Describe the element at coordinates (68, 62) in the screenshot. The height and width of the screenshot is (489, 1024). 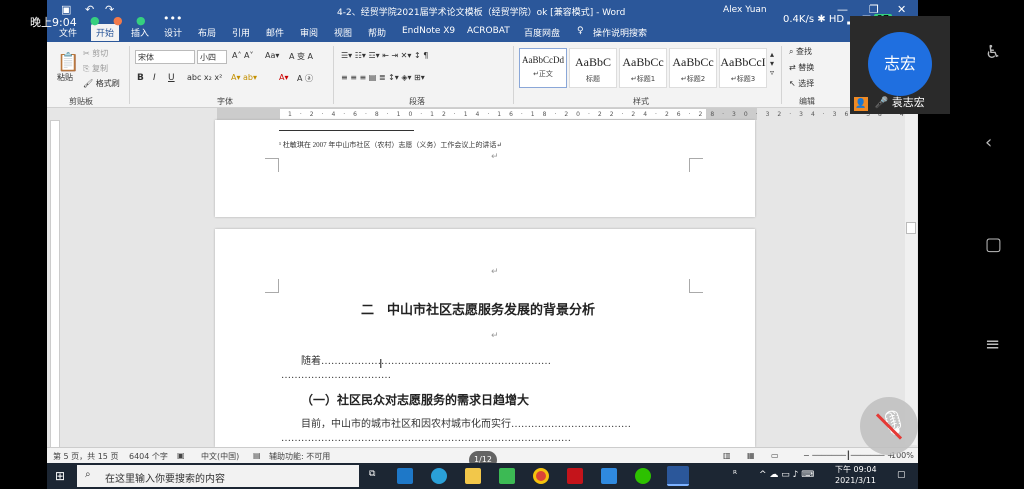
I see `paste-icon: 📋` at that location.